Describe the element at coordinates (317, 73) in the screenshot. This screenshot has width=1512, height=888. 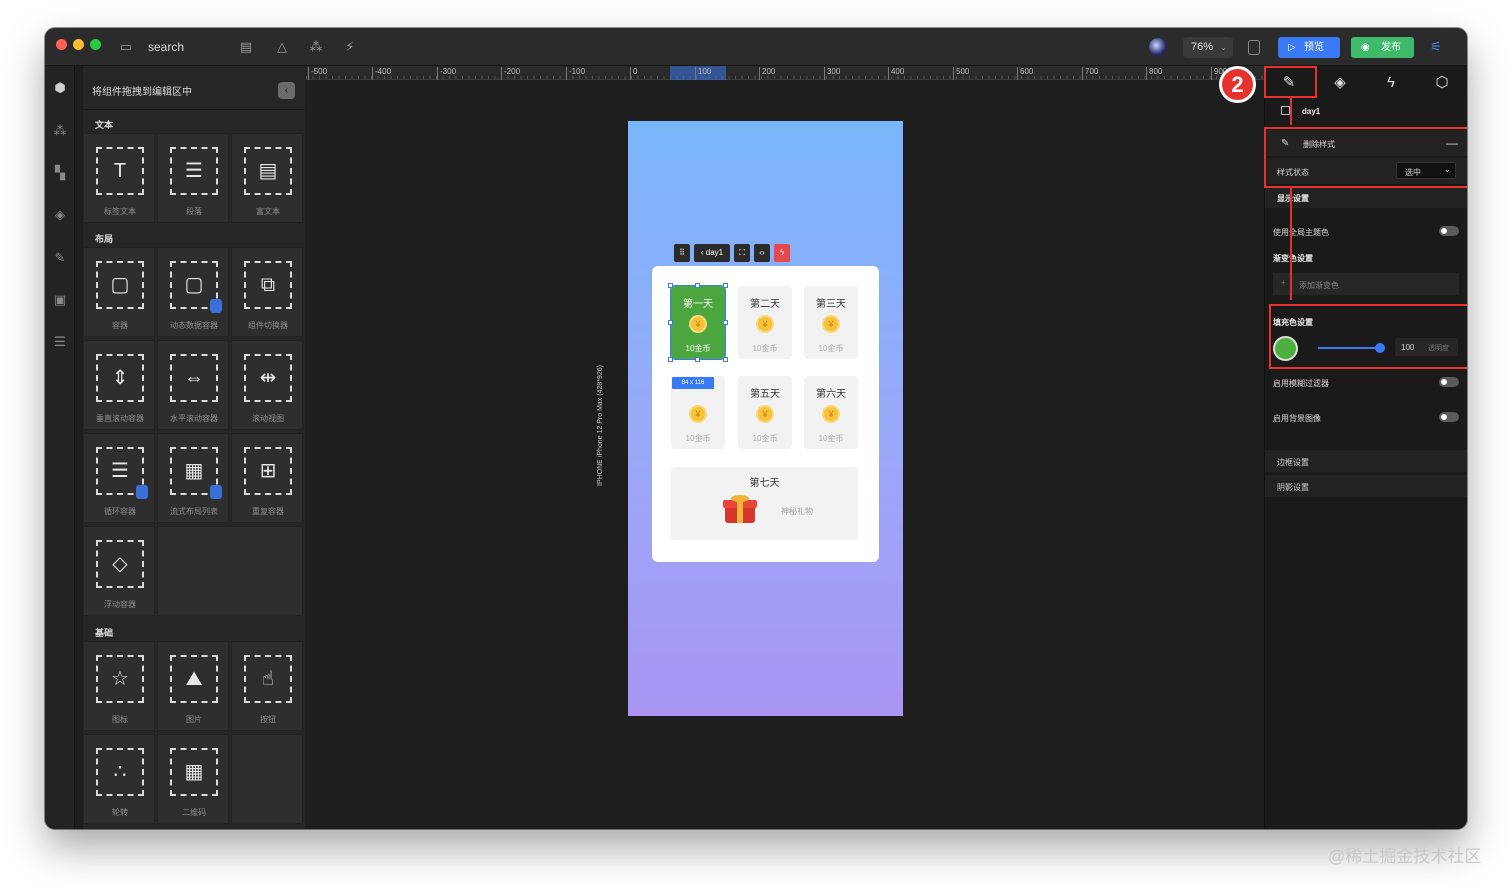
I see `ruler-tick: -500` at that location.